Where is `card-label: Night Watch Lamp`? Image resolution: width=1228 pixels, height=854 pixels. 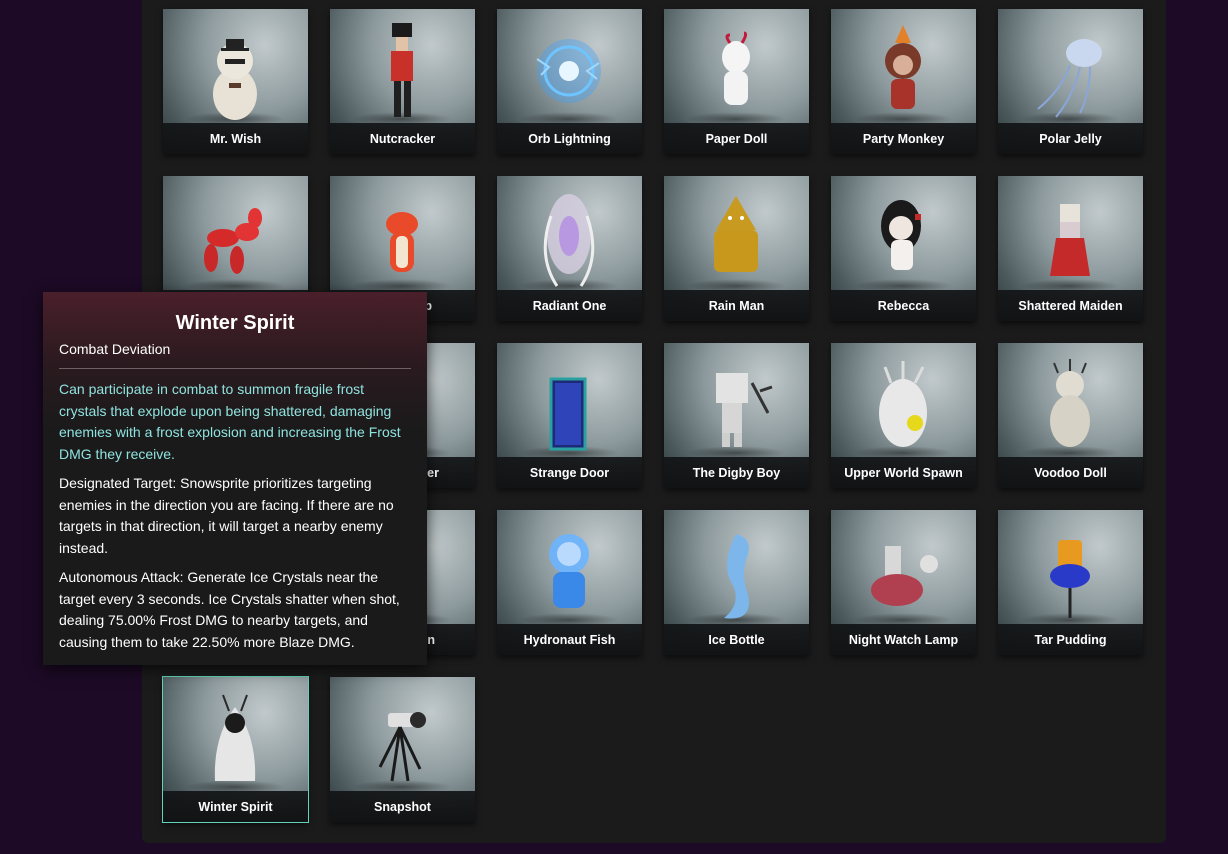 card-label: Night Watch Lamp is located at coordinates (903, 639).